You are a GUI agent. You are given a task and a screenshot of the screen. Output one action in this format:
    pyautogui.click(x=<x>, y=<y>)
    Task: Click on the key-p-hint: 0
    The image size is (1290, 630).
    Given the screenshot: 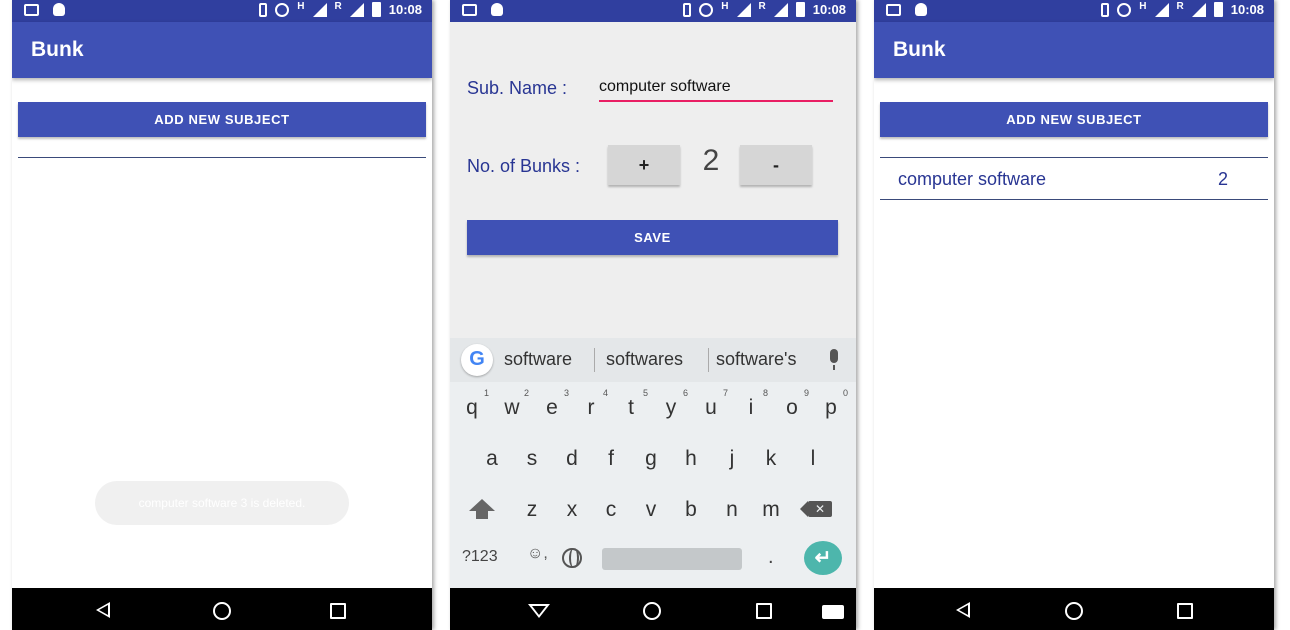 What is the action you would take?
    pyautogui.click(x=845, y=393)
    